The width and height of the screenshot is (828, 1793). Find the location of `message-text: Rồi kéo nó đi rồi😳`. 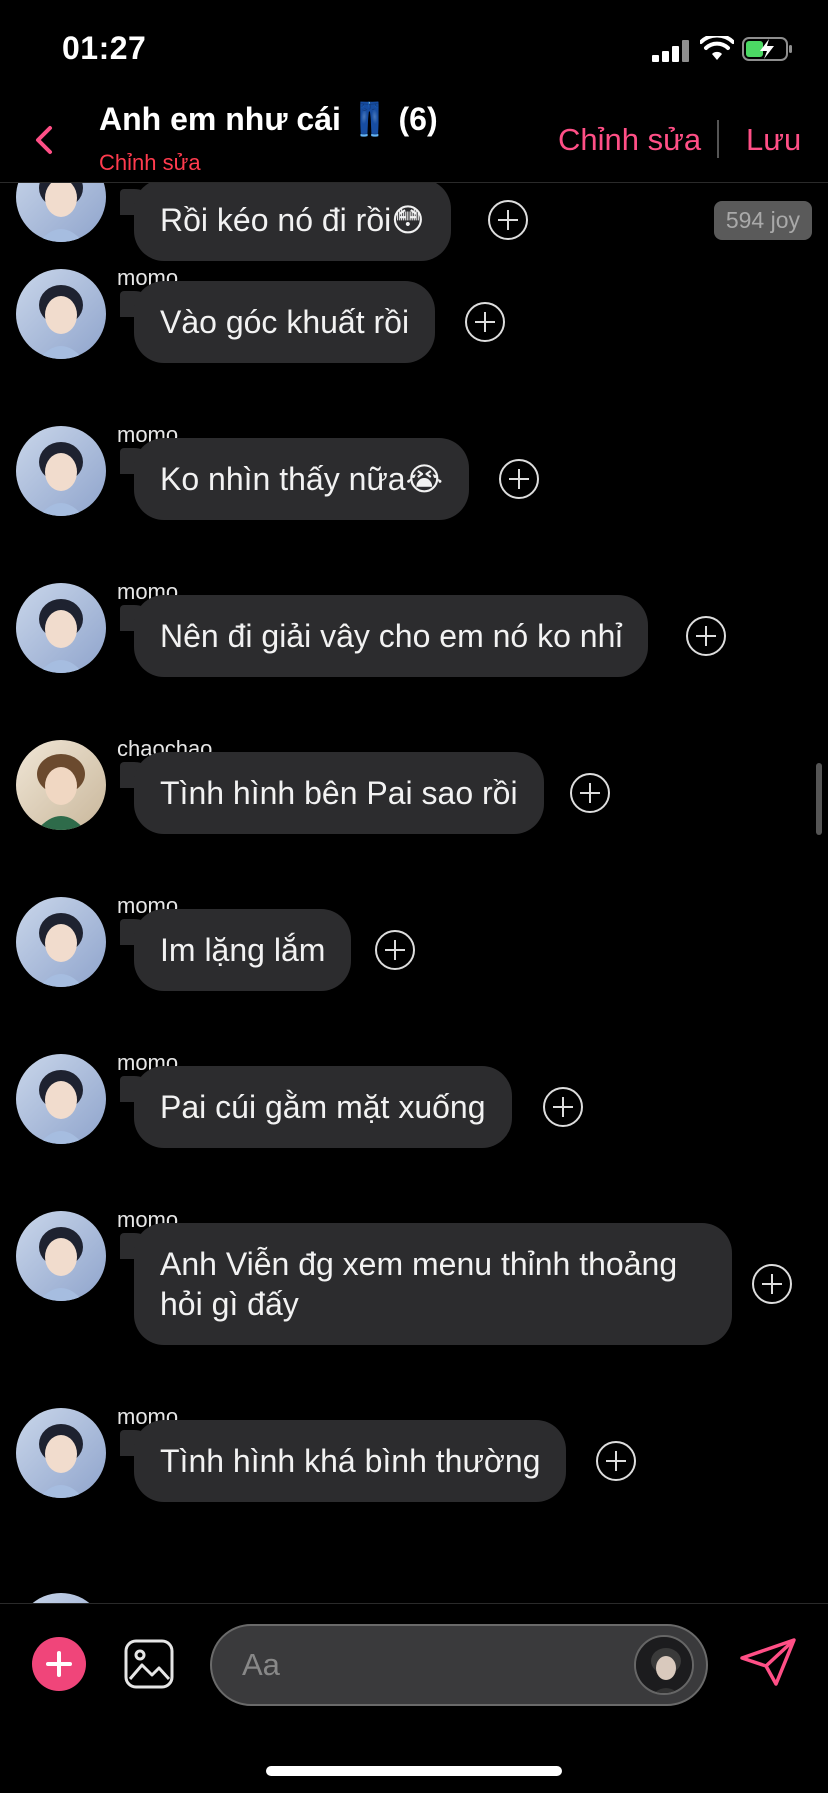

message-text: Rồi kéo nó đi rồi😳 is located at coordinates (292, 220).